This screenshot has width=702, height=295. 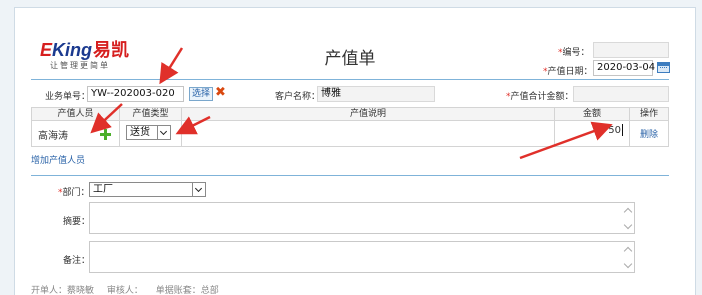 What do you see at coordinates (77, 222) in the screenshot?
I see `summary-label: 摘要：` at bounding box center [77, 222].